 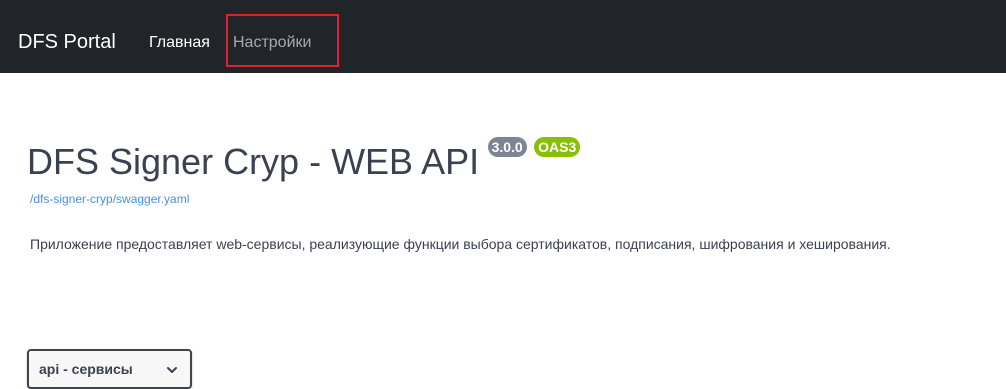 I want to click on oas-badge: OAS3, so click(x=557, y=147).